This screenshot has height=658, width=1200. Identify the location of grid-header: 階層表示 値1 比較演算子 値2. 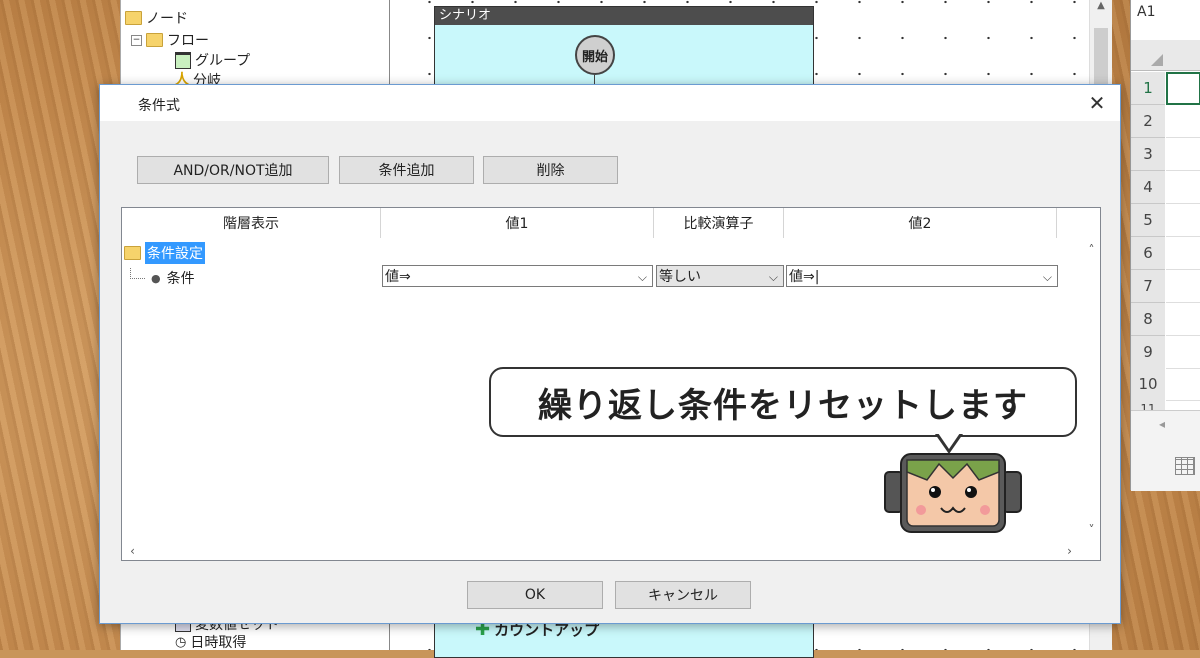
(611, 223).